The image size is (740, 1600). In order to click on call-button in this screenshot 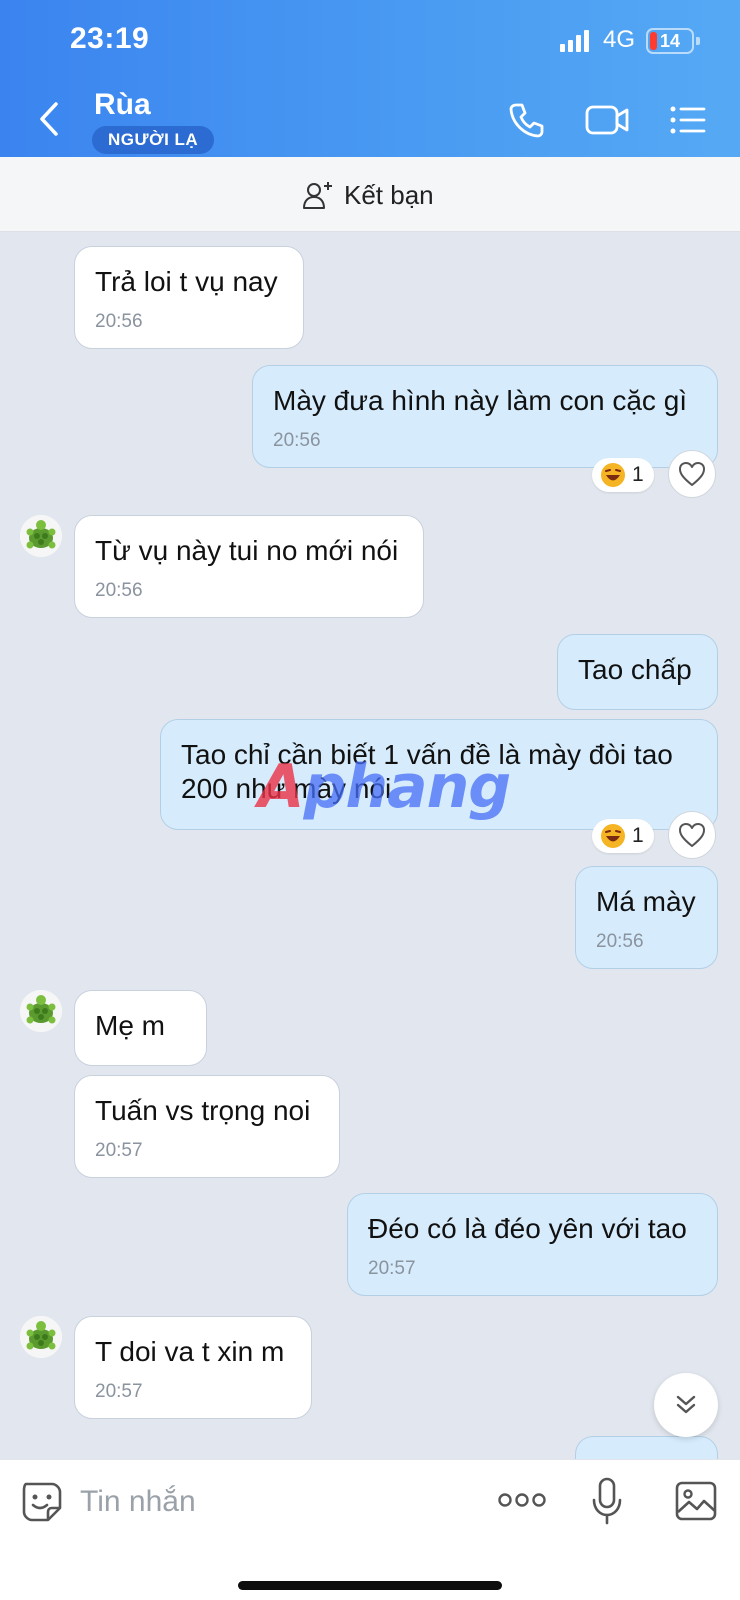, I will do `click(526, 122)`.